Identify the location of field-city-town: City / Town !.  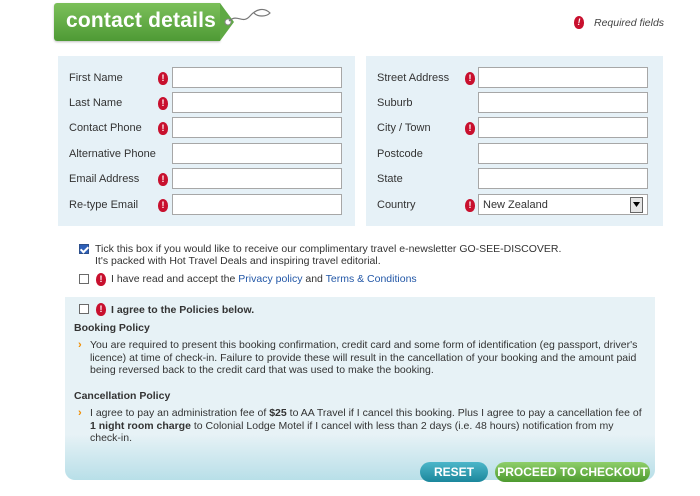
(514, 128).